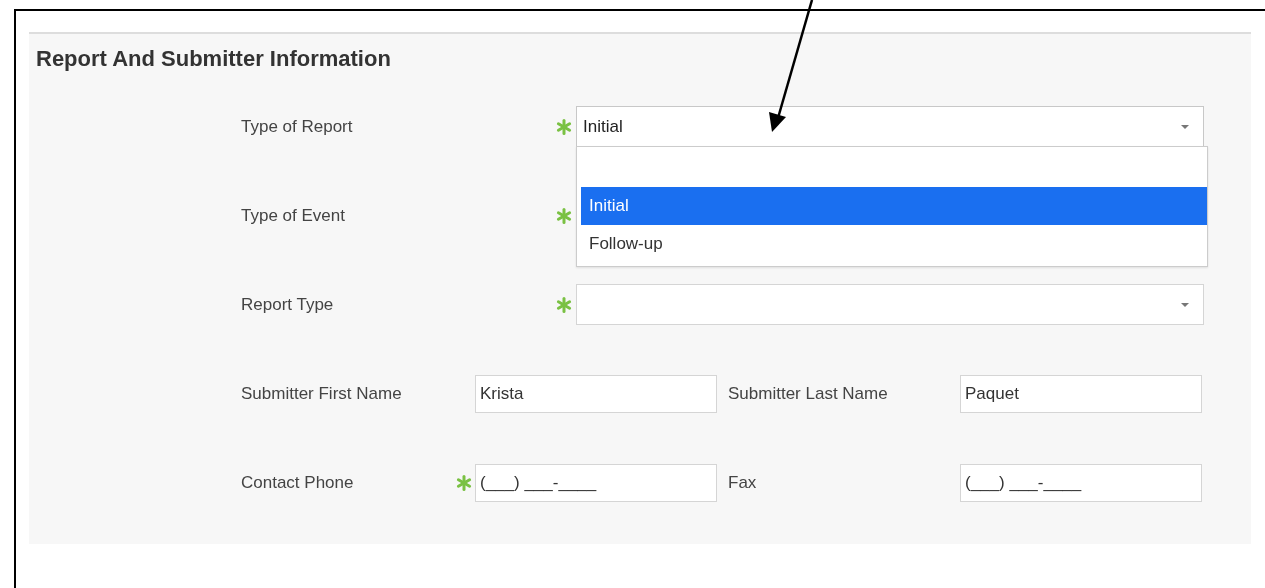  Describe the element at coordinates (298, 482) in the screenshot. I see `field-label: Contact Phone` at that location.